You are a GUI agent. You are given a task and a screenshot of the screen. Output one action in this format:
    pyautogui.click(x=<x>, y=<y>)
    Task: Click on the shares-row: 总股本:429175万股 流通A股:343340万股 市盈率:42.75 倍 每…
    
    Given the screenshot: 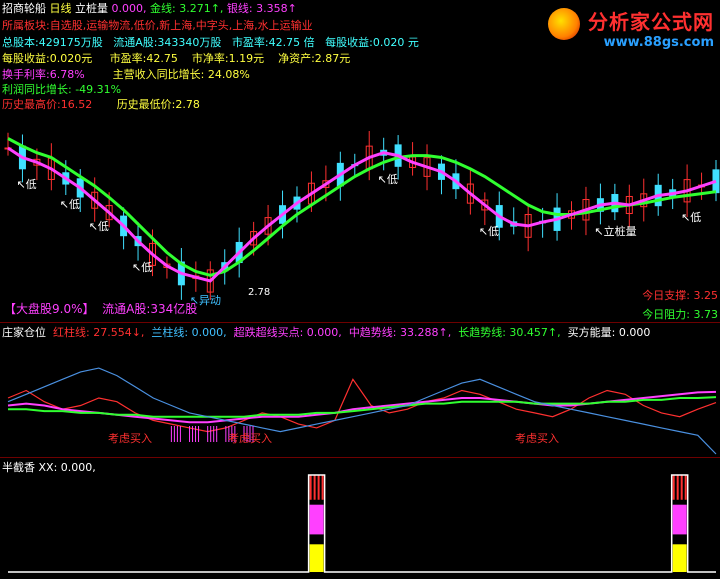 What is the action you would take?
    pyautogui.click(x=210, y=43)
    